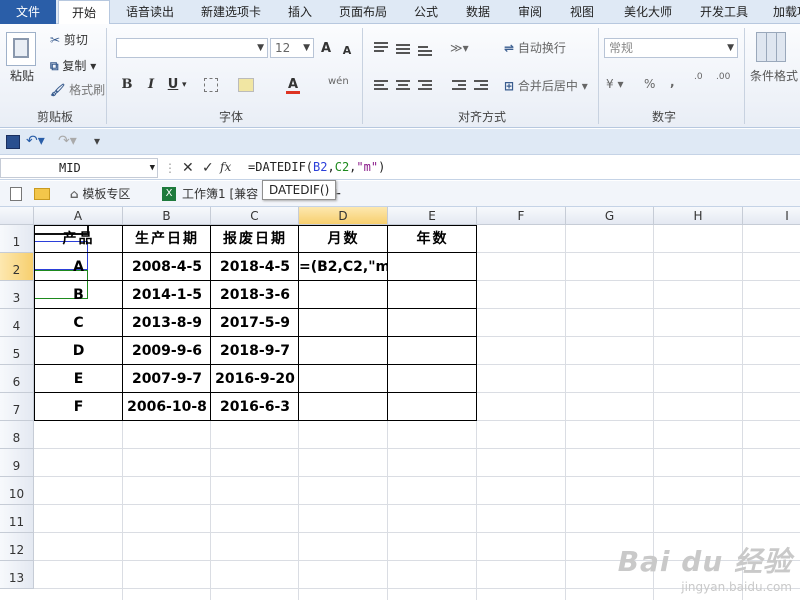 Image resolution: width=800 pixels, height=600 pixels. Describe the element at coordinates (17, 239) in the screenshot. I see `row-header-1: 1` at that location.